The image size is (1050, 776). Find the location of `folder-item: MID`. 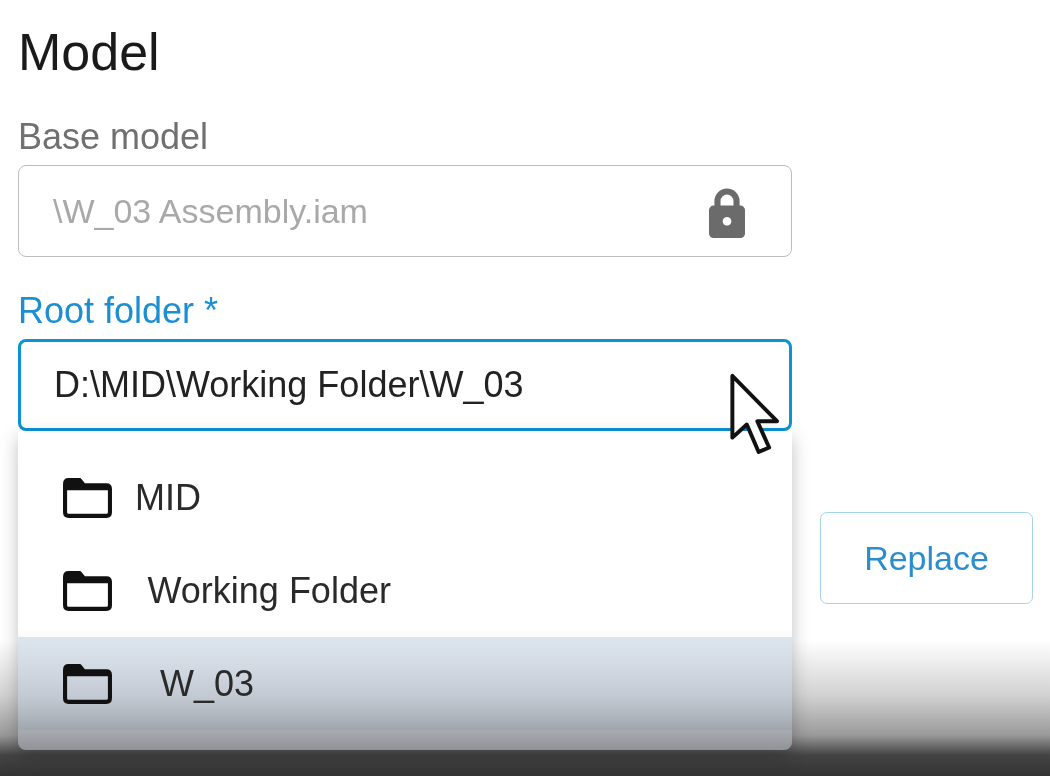

folder-item: MID is located at coordinates (405, 497).